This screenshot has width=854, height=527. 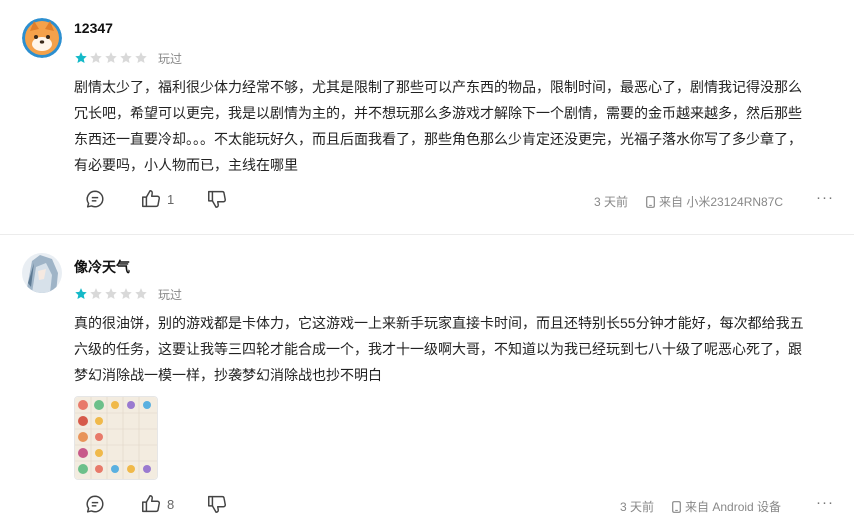 I want to click on like-button: 8, so click(x=157, y=504).